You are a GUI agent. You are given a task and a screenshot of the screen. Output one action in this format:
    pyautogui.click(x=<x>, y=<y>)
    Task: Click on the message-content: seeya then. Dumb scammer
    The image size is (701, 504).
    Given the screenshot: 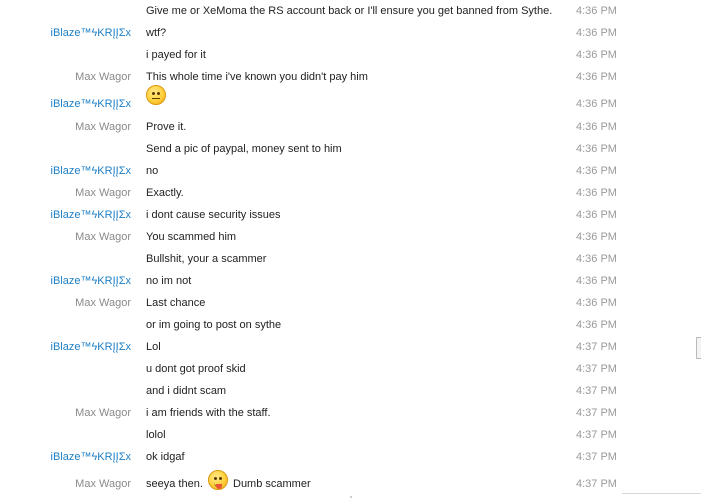 What is the action you would take?
    pyautogui.click(x=228, y=480)
    